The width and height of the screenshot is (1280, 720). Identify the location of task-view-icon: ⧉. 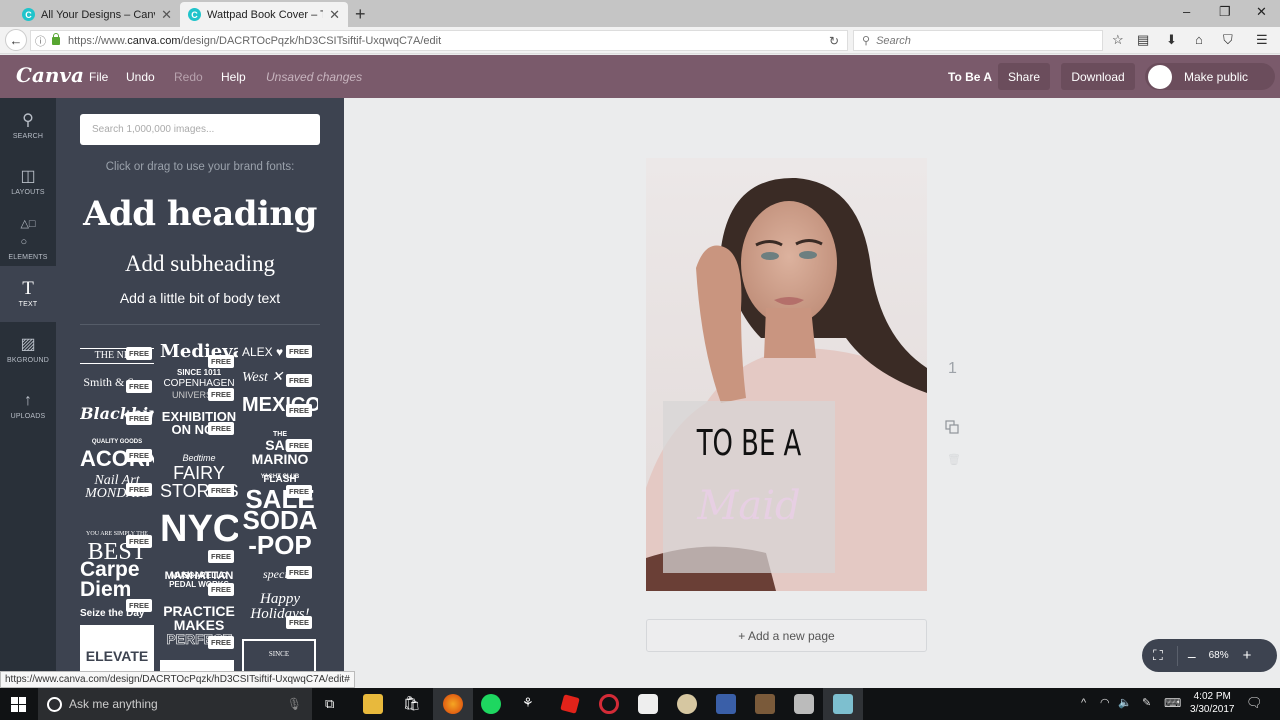
(329, 704).